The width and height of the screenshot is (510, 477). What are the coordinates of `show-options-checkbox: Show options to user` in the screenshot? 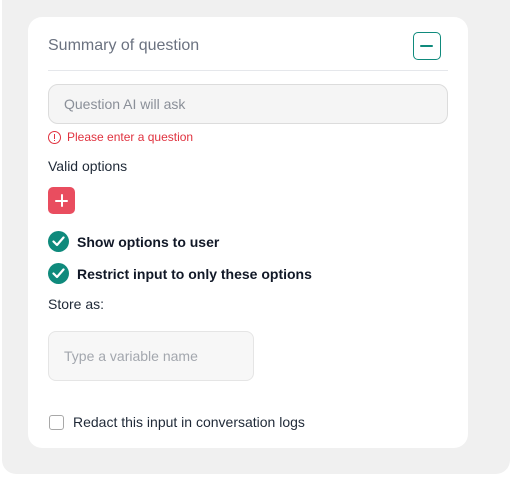 It's located at (133, 241).